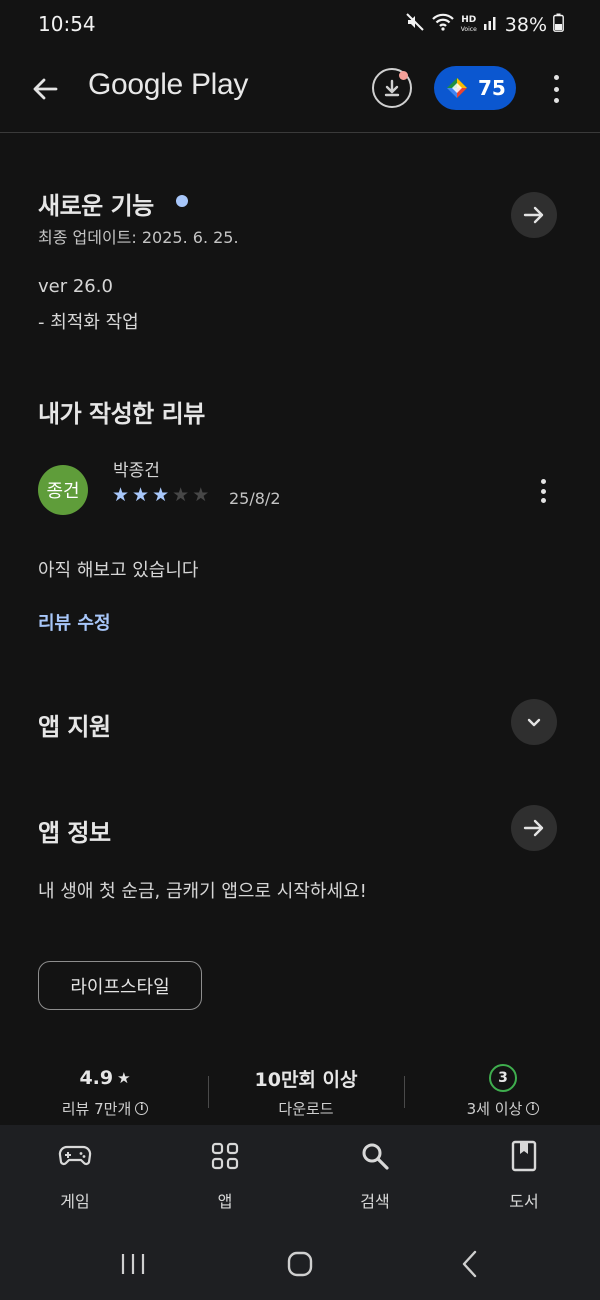 The width and height of the screenshot is (600, 1300). Describe the element at coordinates (524, 1156) in the screenshot. I see `book-icon` at that location.